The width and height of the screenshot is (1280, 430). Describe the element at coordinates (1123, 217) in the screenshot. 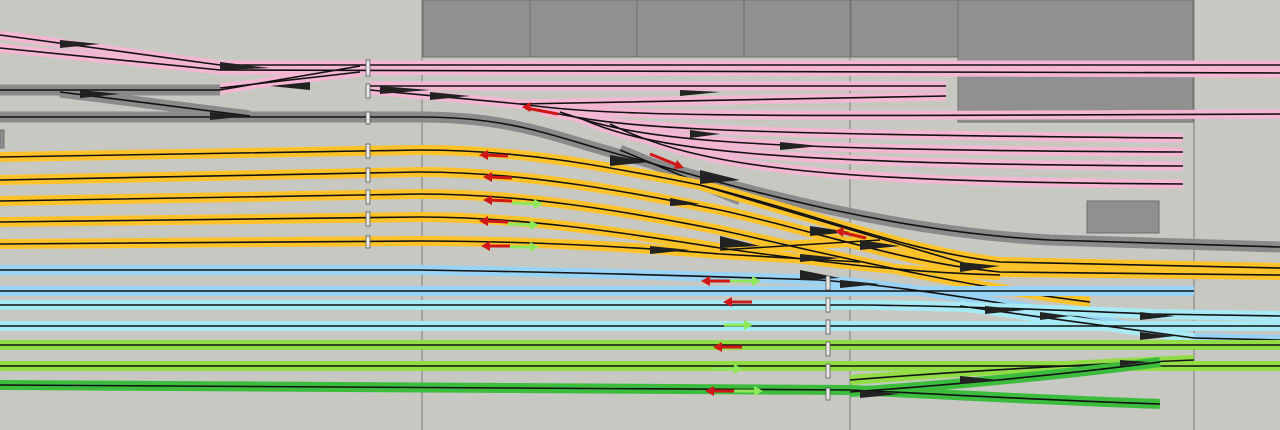

I see `small-building` at that location.